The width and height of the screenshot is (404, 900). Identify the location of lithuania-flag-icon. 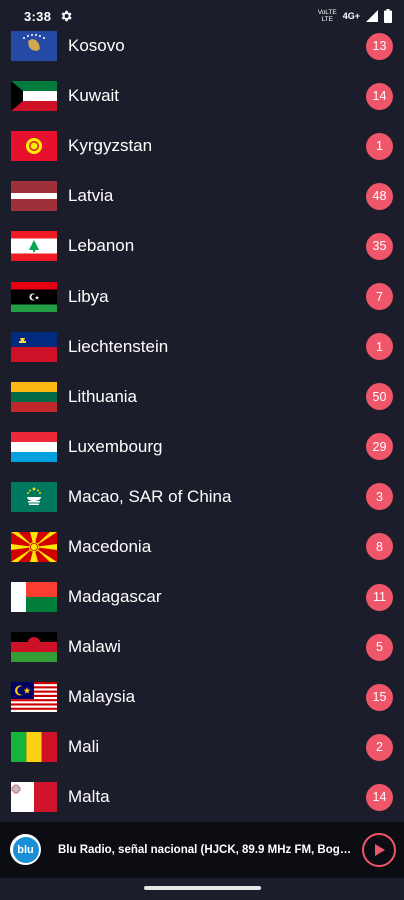
(34, 396).